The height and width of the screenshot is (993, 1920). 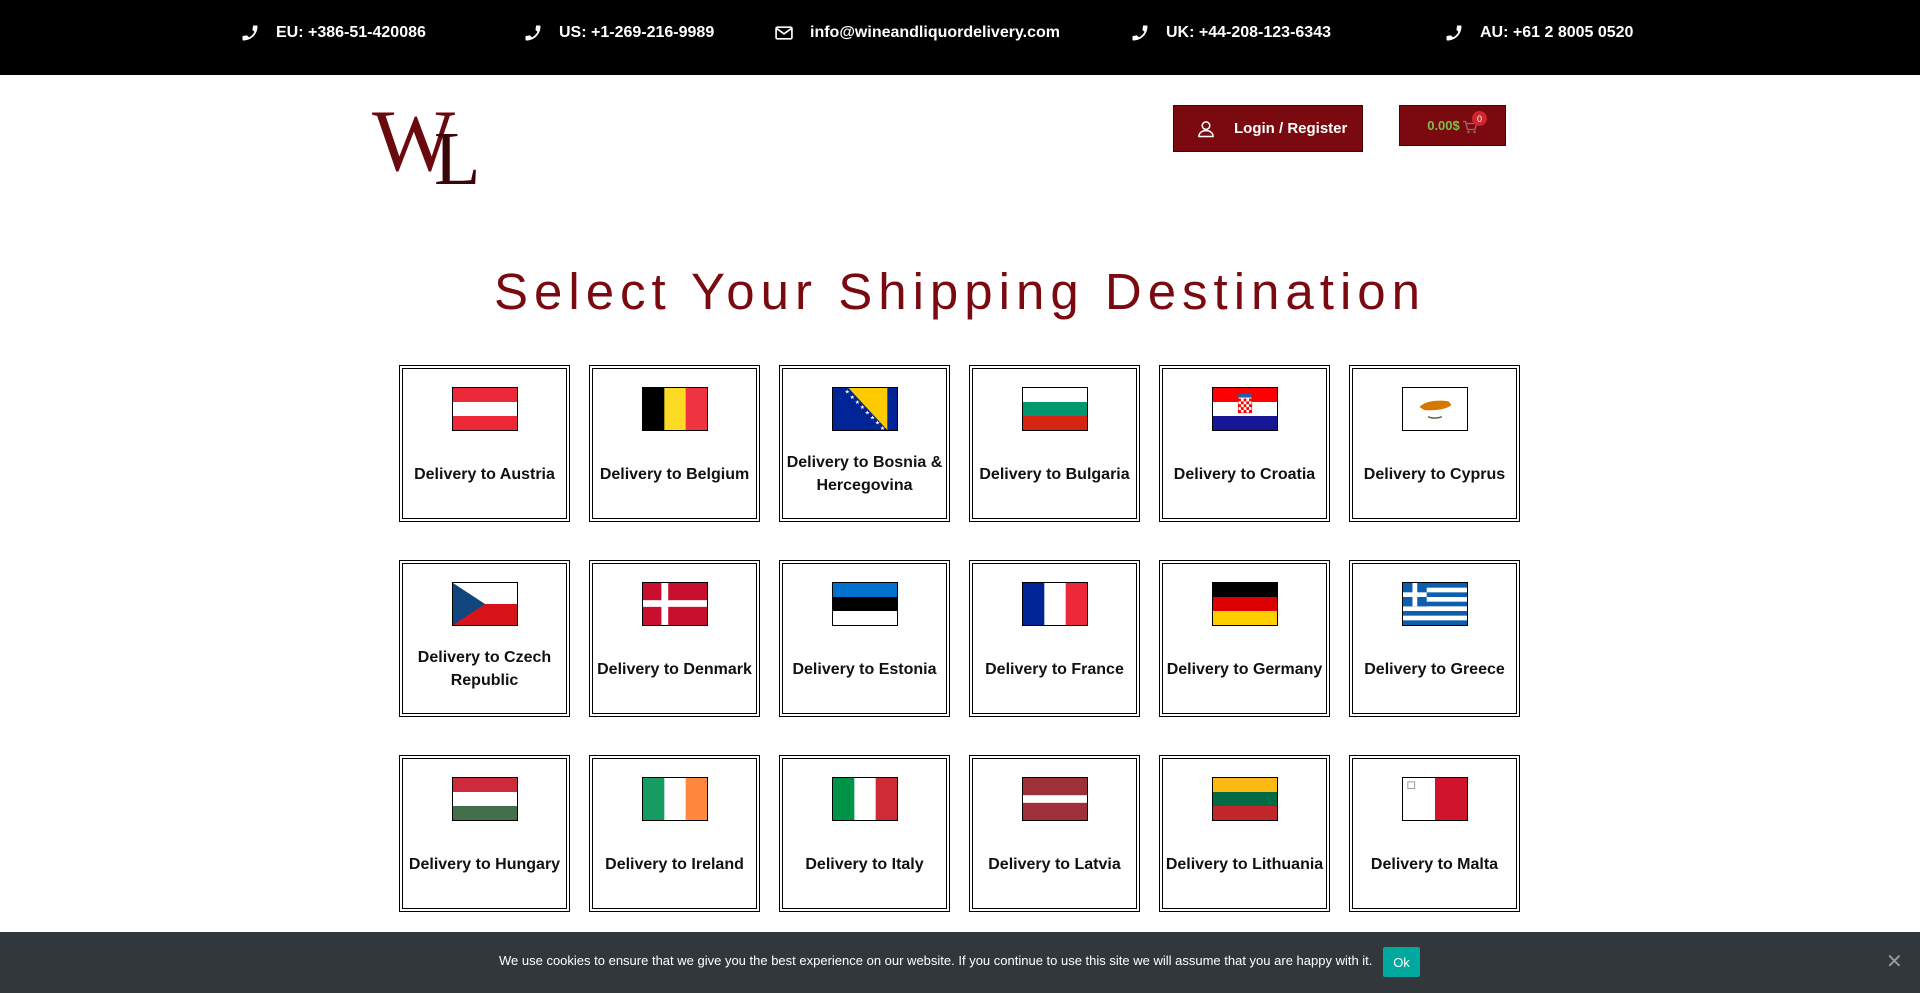 What do you see at coordinates (1434, 443) in the screenshot?
I see `destination-card-cyprus: Delivery to Cyprus` at bounding box center [1434, 443].